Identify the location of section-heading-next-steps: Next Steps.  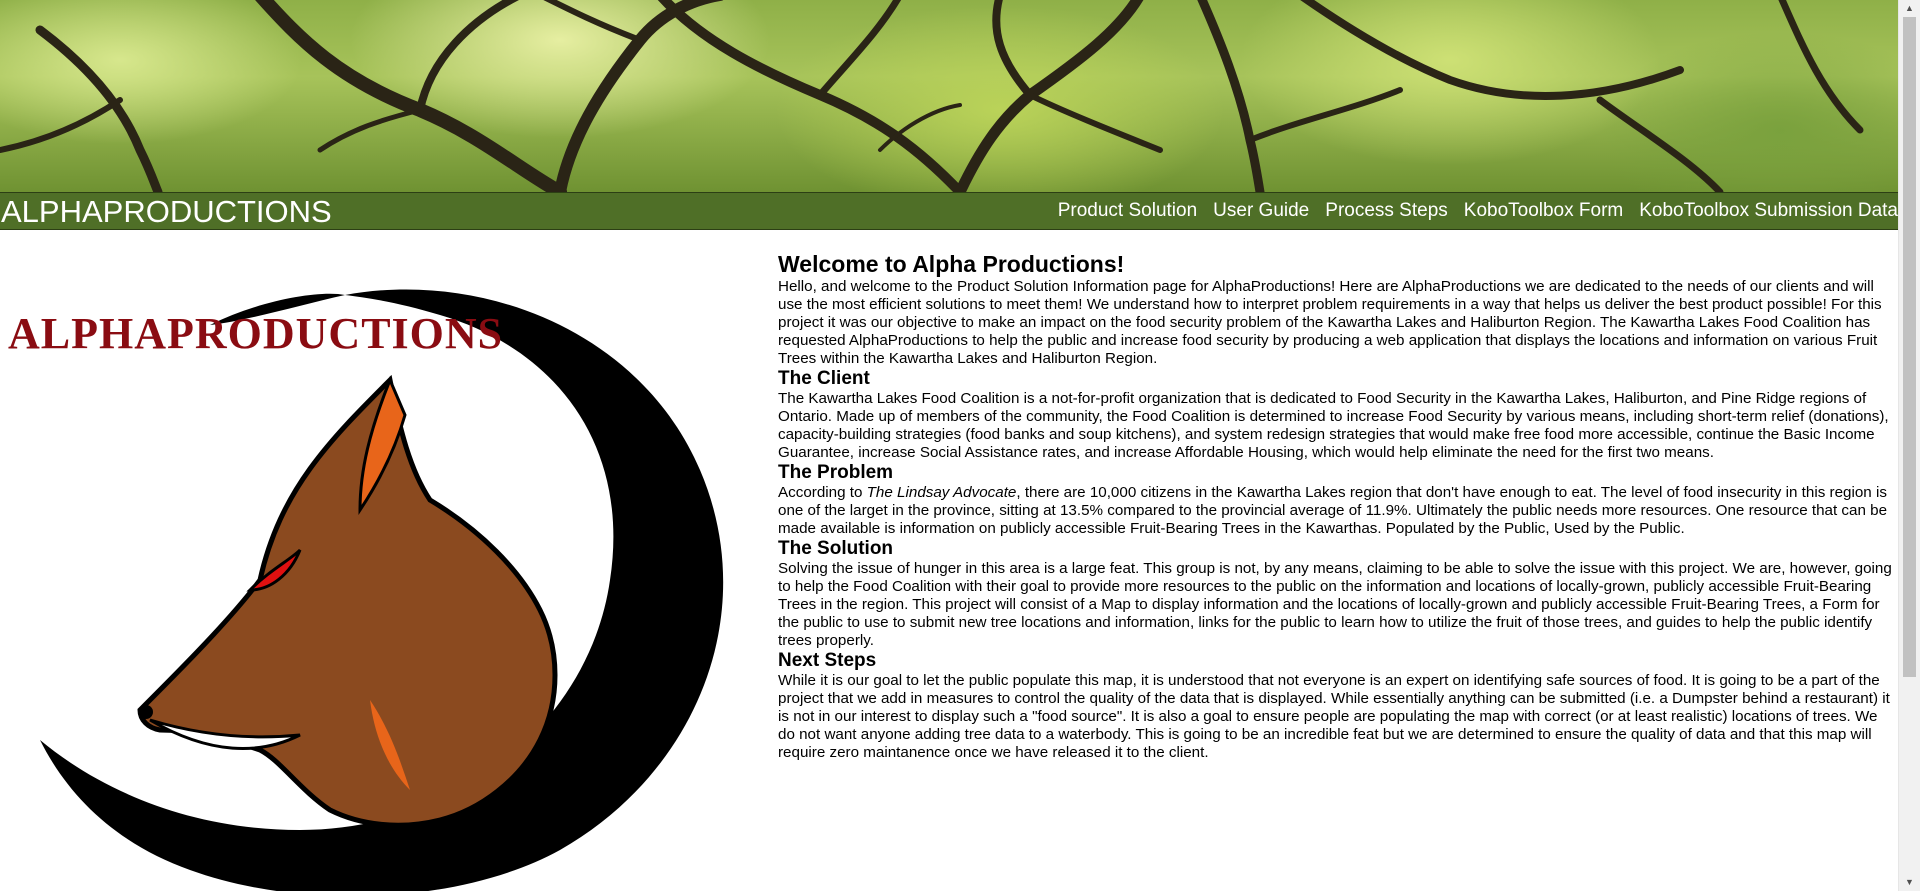
(827, 660).